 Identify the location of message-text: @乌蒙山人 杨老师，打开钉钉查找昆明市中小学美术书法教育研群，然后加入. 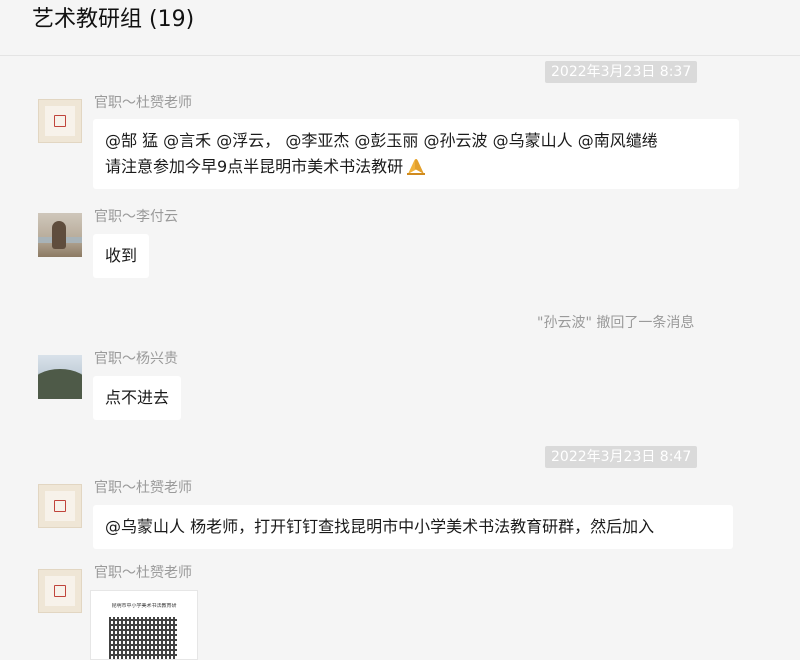
(380, 526).